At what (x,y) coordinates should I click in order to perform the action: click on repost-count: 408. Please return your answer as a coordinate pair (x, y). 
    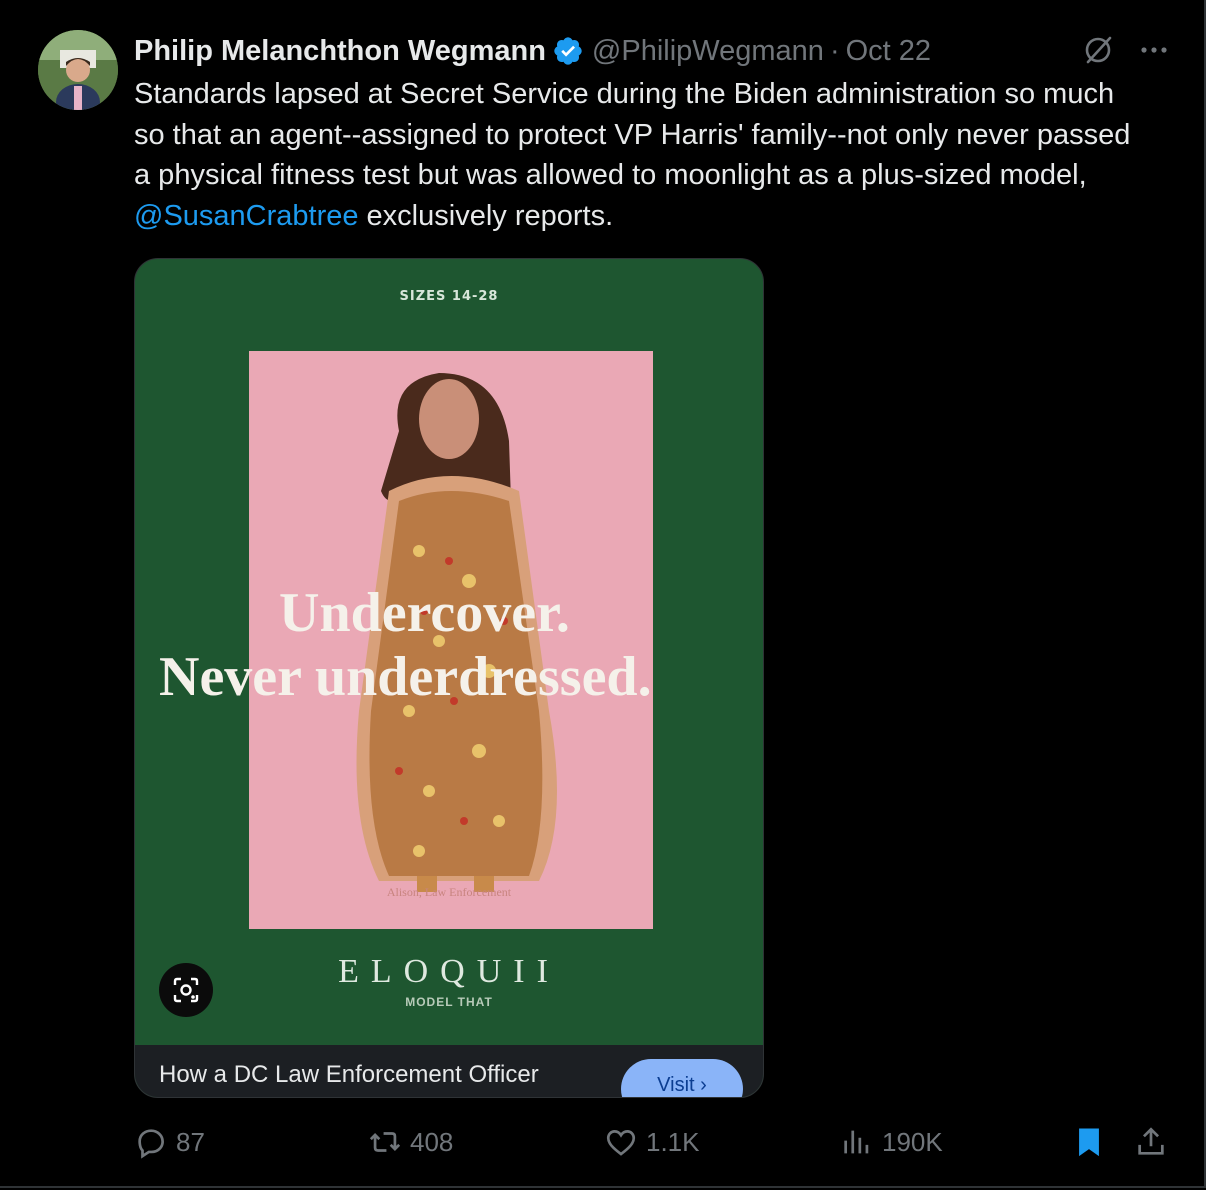
    Looking at the image, I should click on (432, 1141).